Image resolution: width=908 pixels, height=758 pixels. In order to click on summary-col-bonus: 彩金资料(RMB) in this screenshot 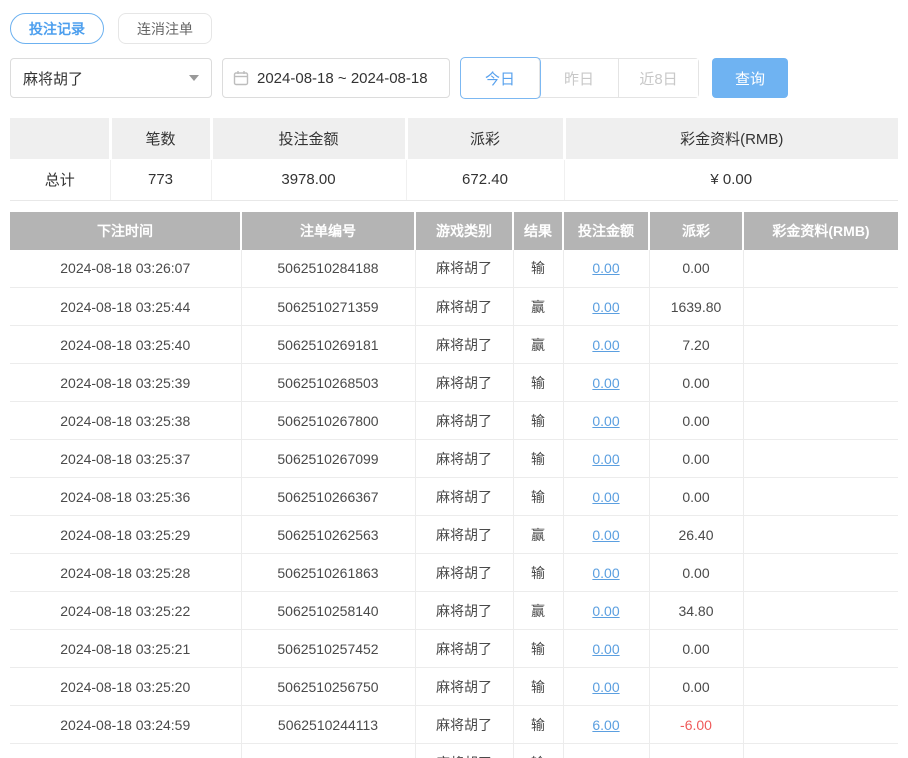, I will do `click(731, 138)`.